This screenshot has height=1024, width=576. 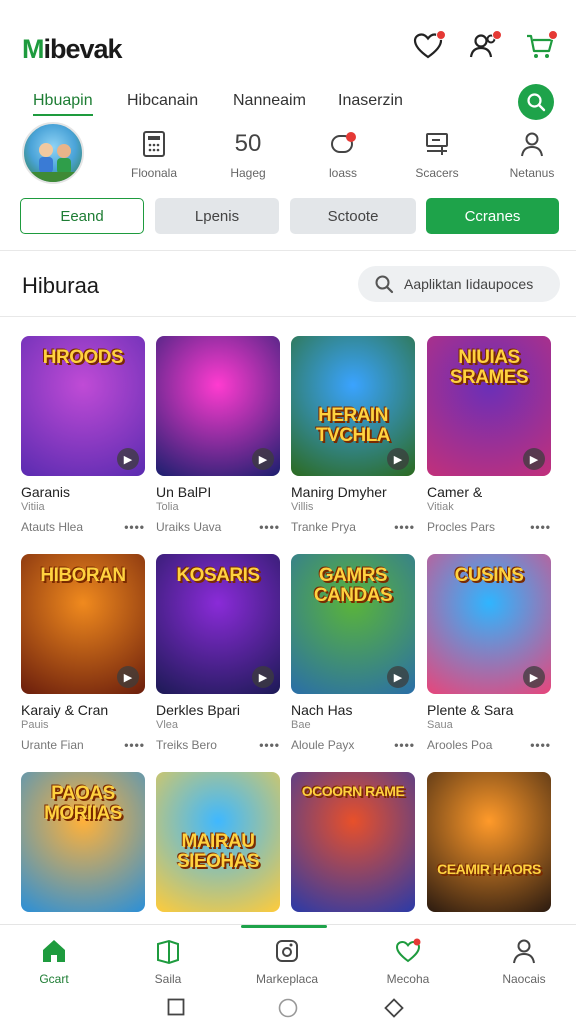 I want to click on profile-row: Floonala 50 Hageg loass Scacers Netanus, so click(x=288, y=155).